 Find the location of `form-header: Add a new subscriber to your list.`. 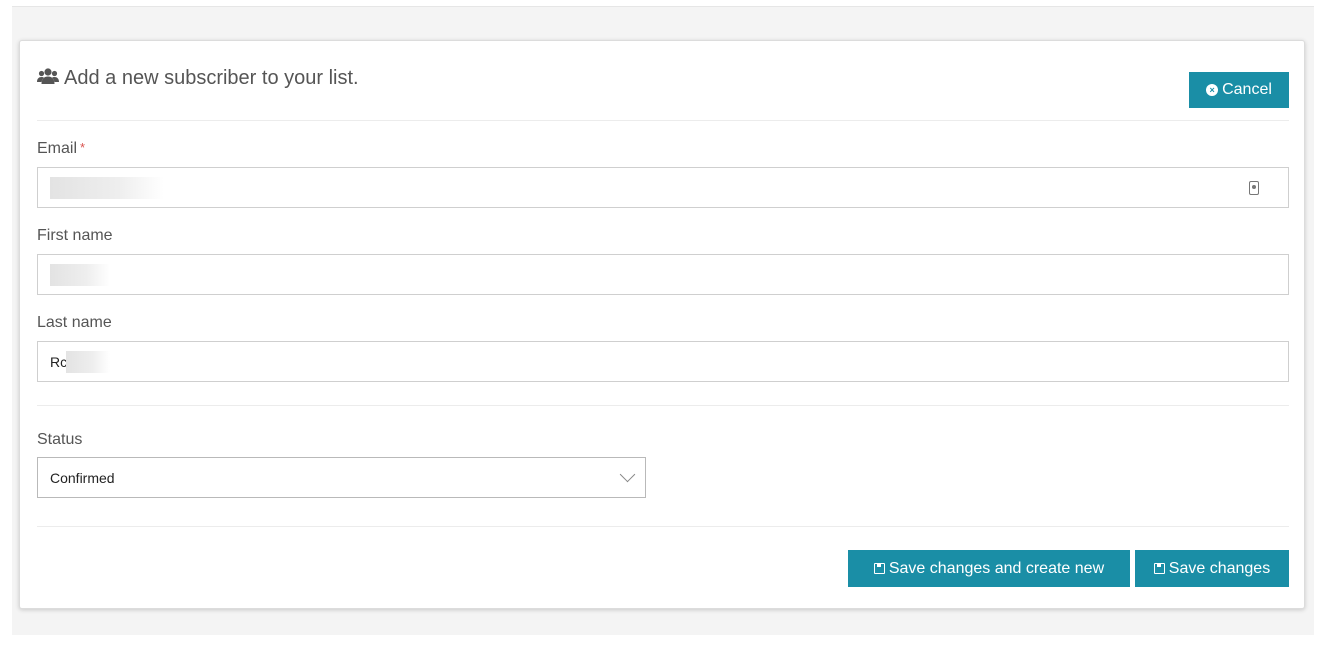

form-header: Add a new subscriber to your list. is located at coordinates (198, 78).